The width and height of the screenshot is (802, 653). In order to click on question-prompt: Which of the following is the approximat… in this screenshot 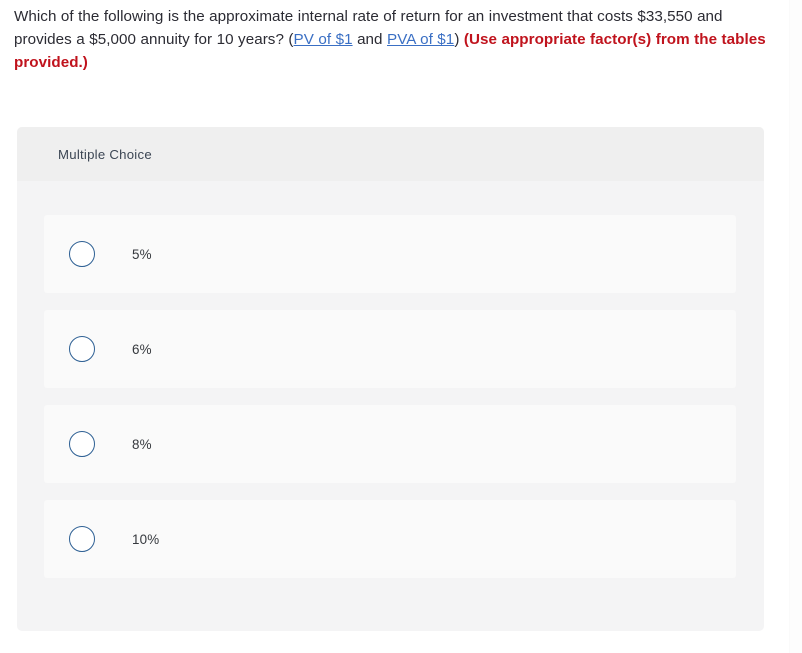, I will do `click(390, 39)`.